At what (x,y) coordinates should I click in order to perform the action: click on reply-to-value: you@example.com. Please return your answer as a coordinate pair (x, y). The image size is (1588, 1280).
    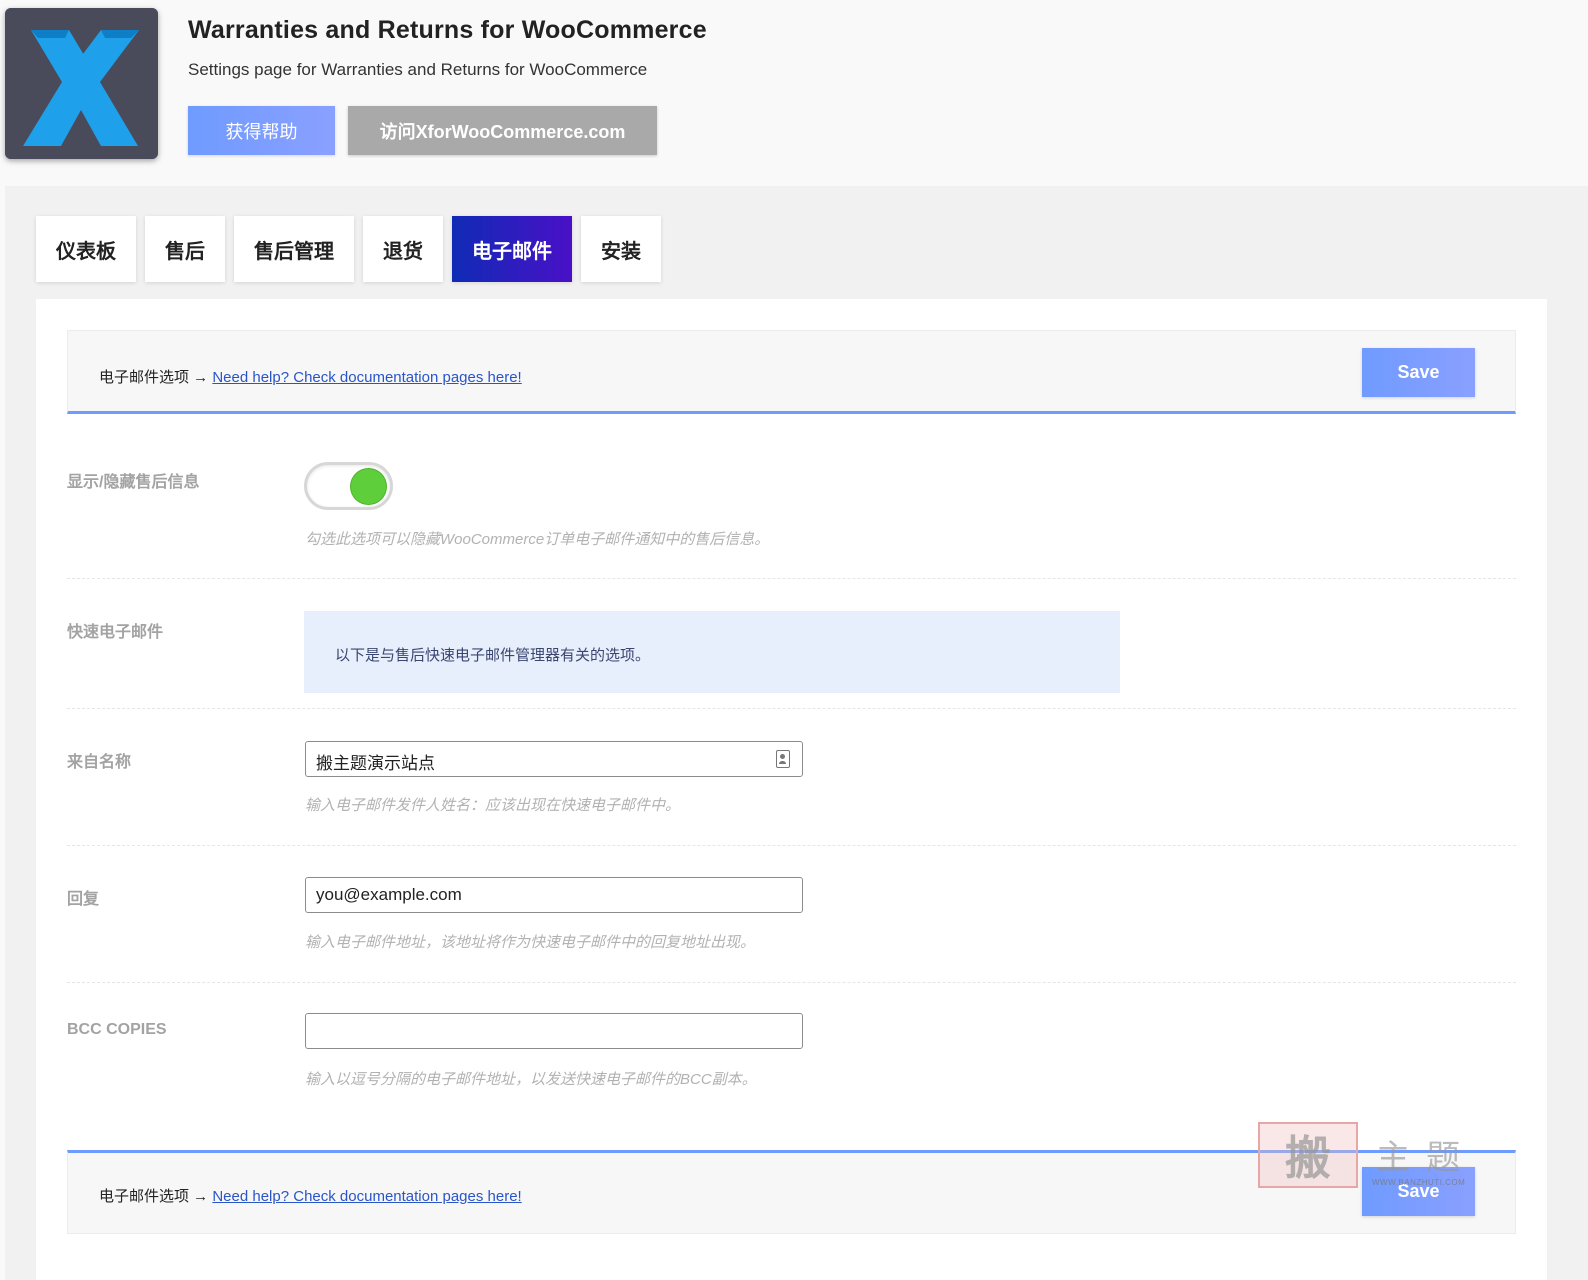
    Looking at the image, I should click on (389, 894).